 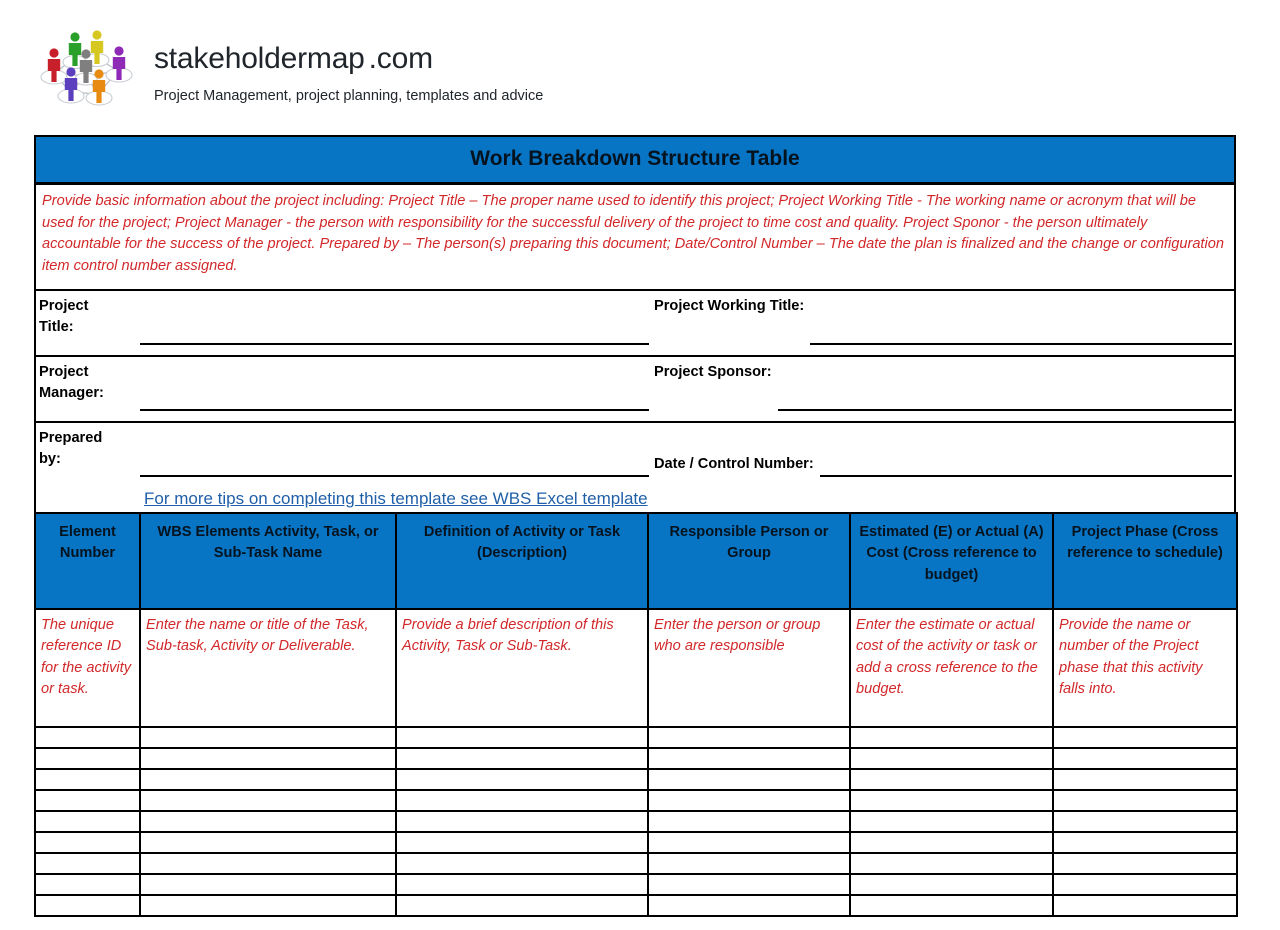 I want to click on info-cell-project-sponsor: Project Sponsor:, so click(x=942, y=389).